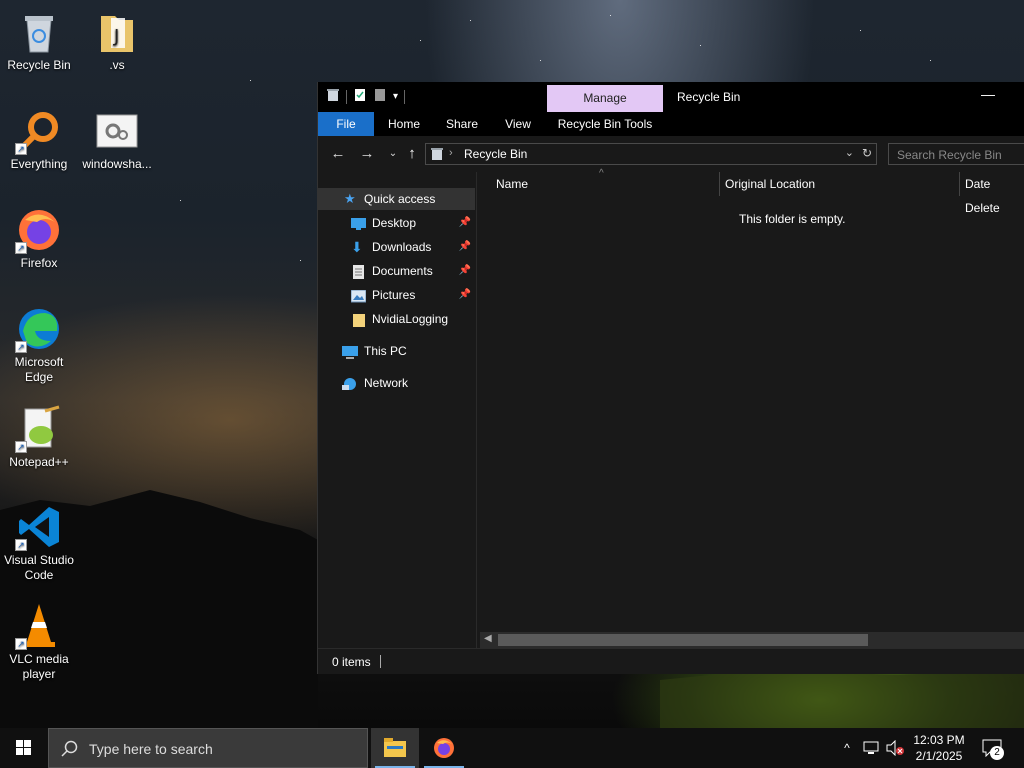 The image size is (1024, 768). Describe the element at coordinates (462, 124) in the screenshot. I see `tab-share: Share` at that location.